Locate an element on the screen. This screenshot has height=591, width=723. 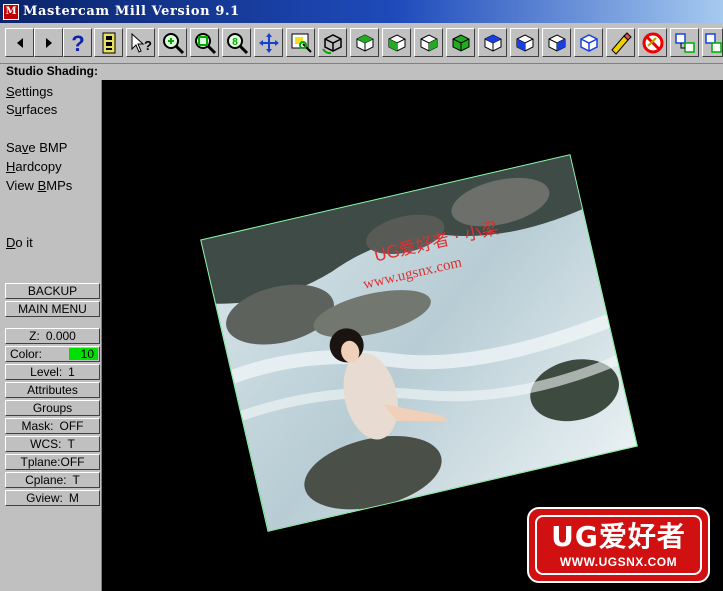
mastercam-app-icon: M is located at coordinates (11, 11).